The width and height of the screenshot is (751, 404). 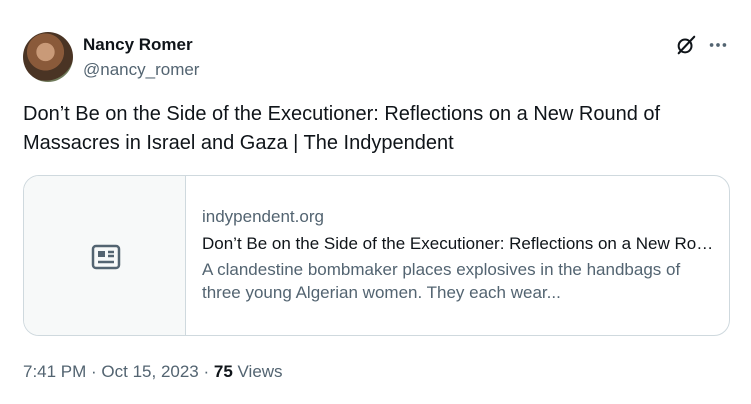 I want to click on views-count: 75, so click(x=223, y=371).